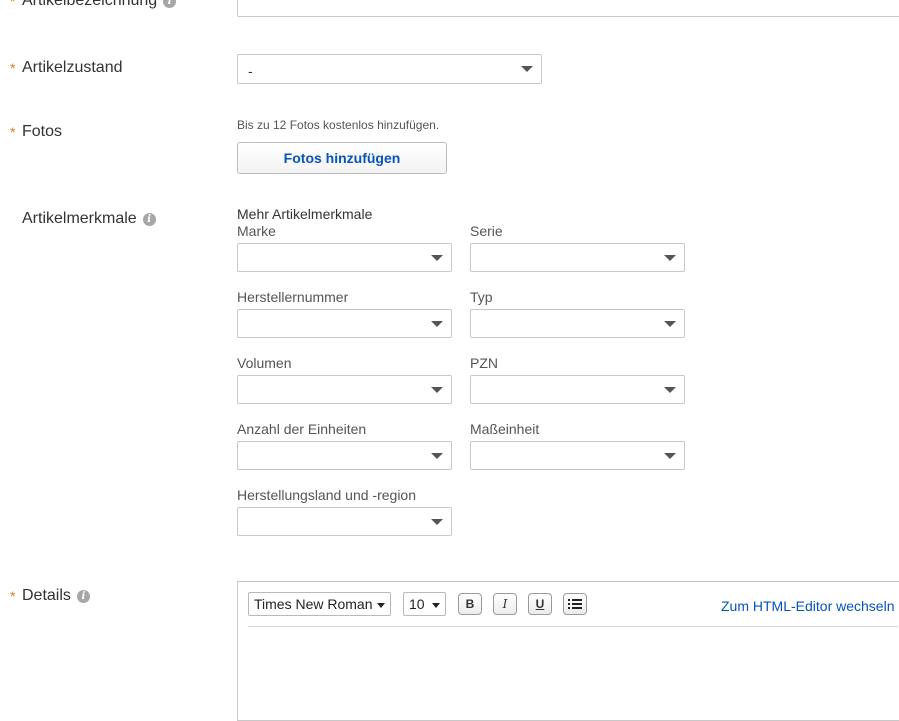 Image resolution: width=899 pixels, height=721 pixels. What do you see at coordinates (293, 297) in the screenshot?
I see `field-label-herstellernummer: Herstellernummer` at bounding box center [293, 297].